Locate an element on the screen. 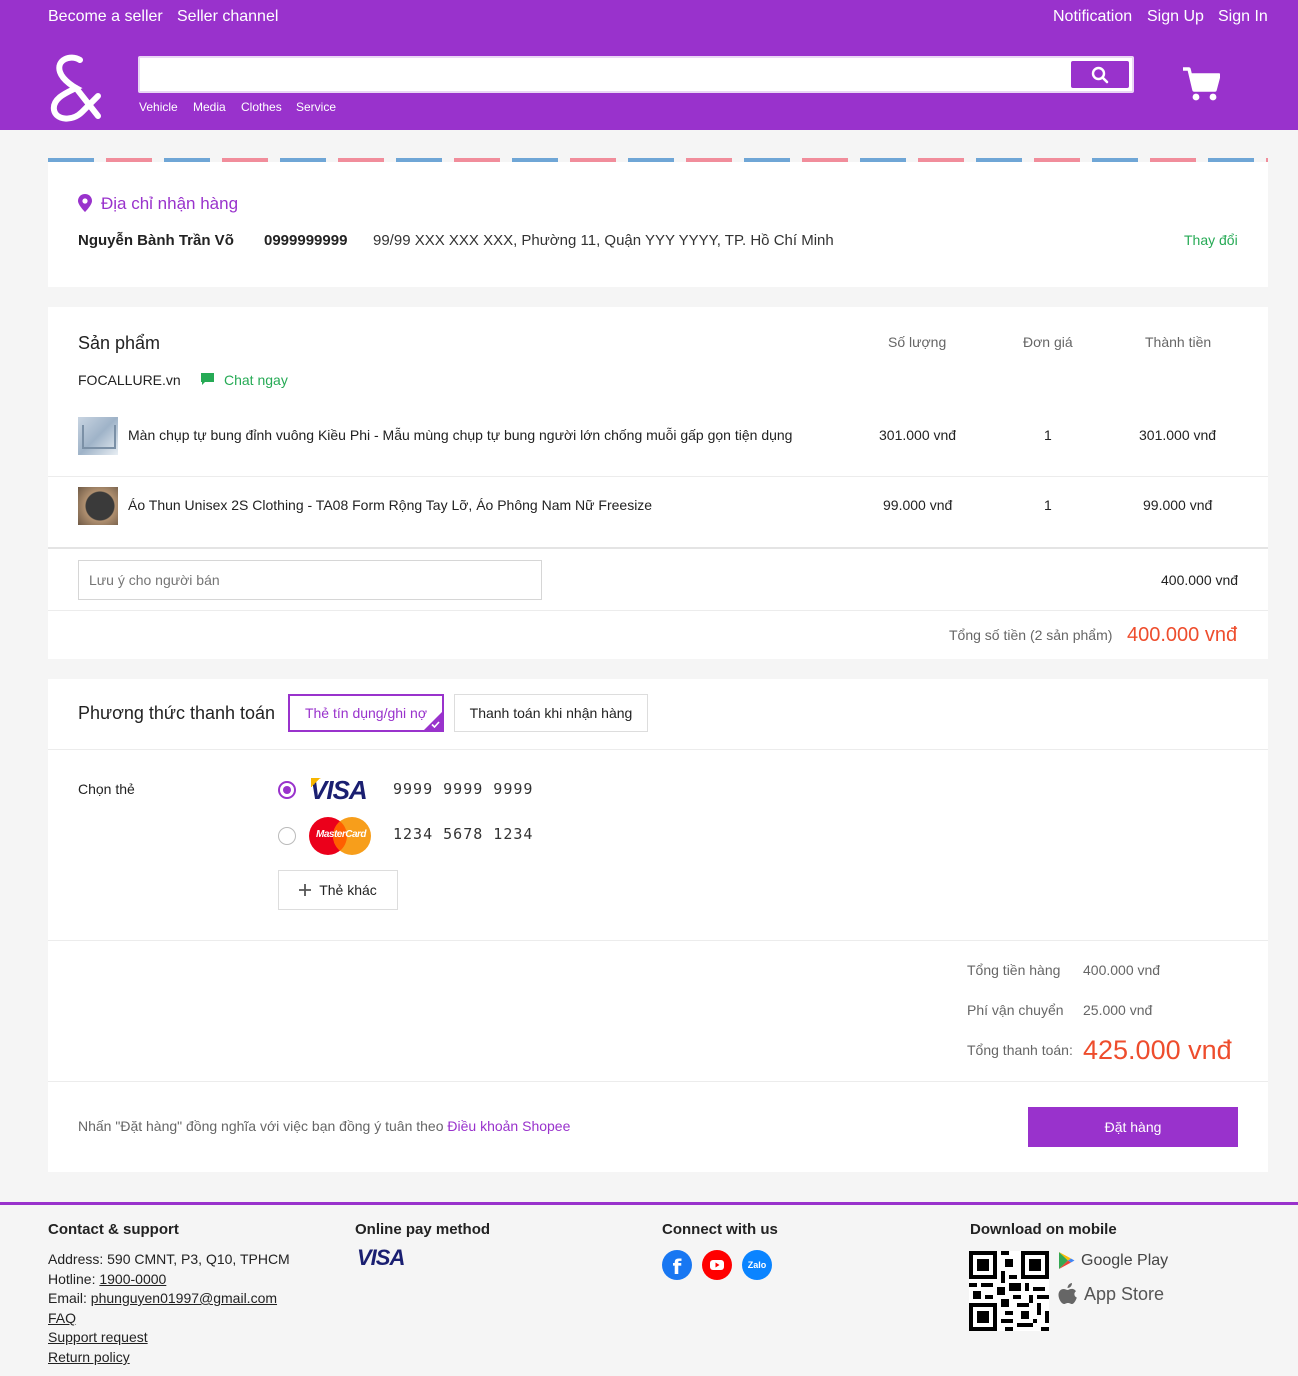 The image size is (1298, 1376). goods-total-value: 400.000 vnđ is located at coordinates (1122, 970).